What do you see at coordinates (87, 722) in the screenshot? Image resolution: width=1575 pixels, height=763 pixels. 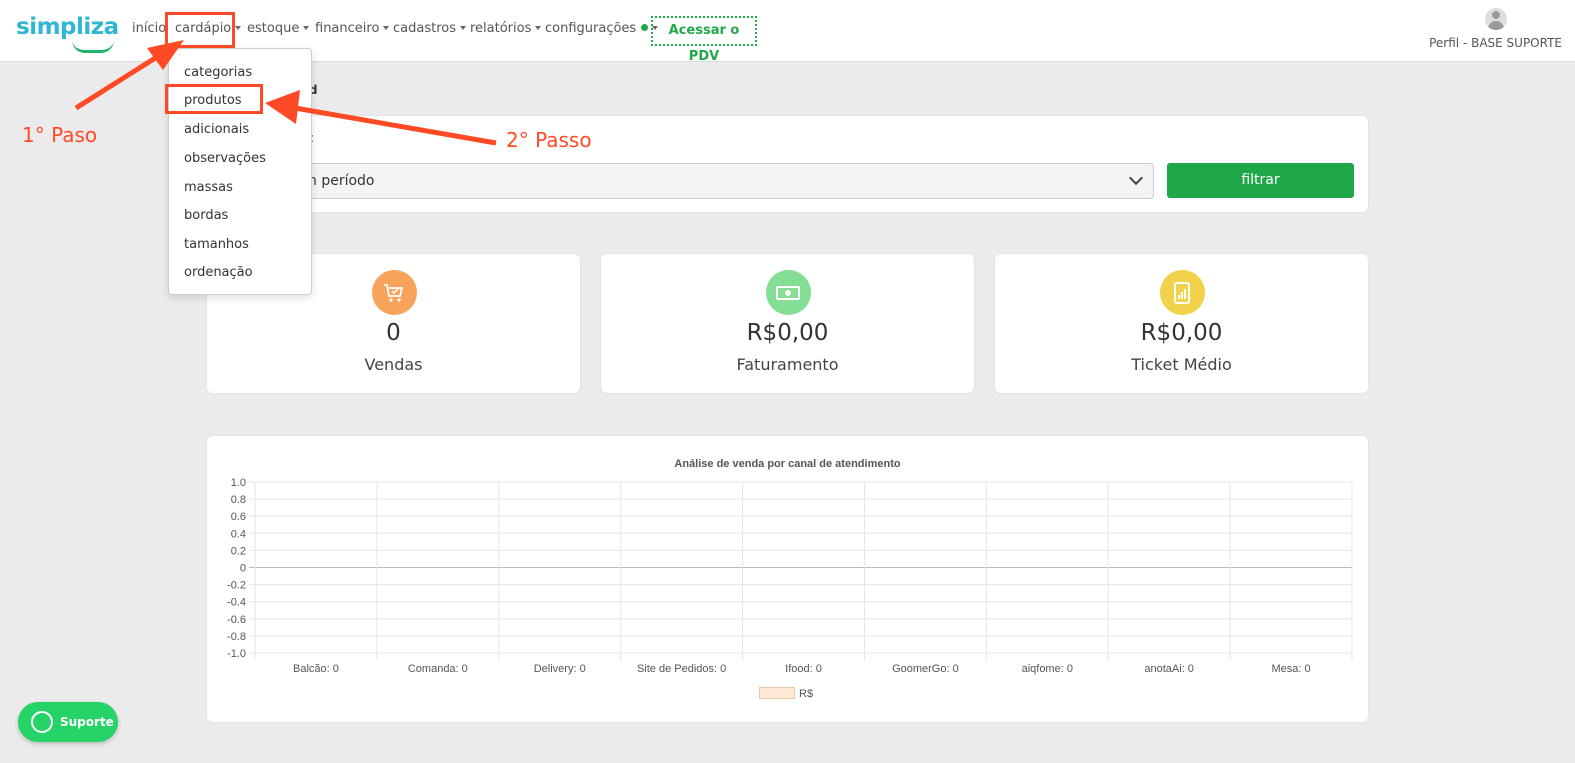 I see `support-label: Suporte` at bounding box center [87, 722].